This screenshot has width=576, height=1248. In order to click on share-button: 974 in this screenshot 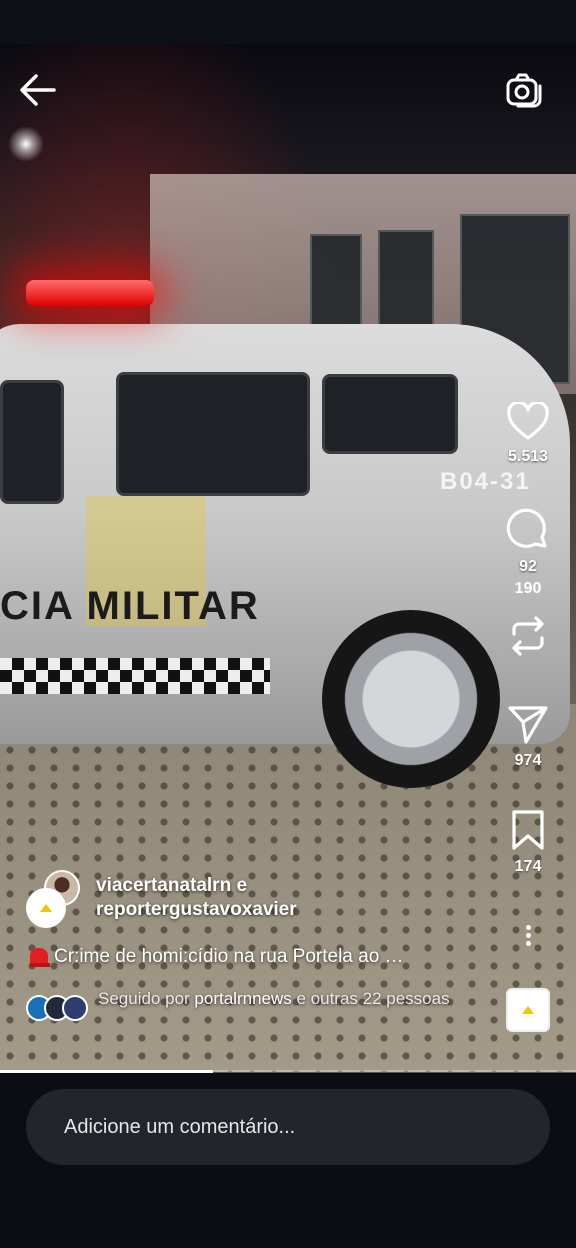, I will do `click(528, 736)`.